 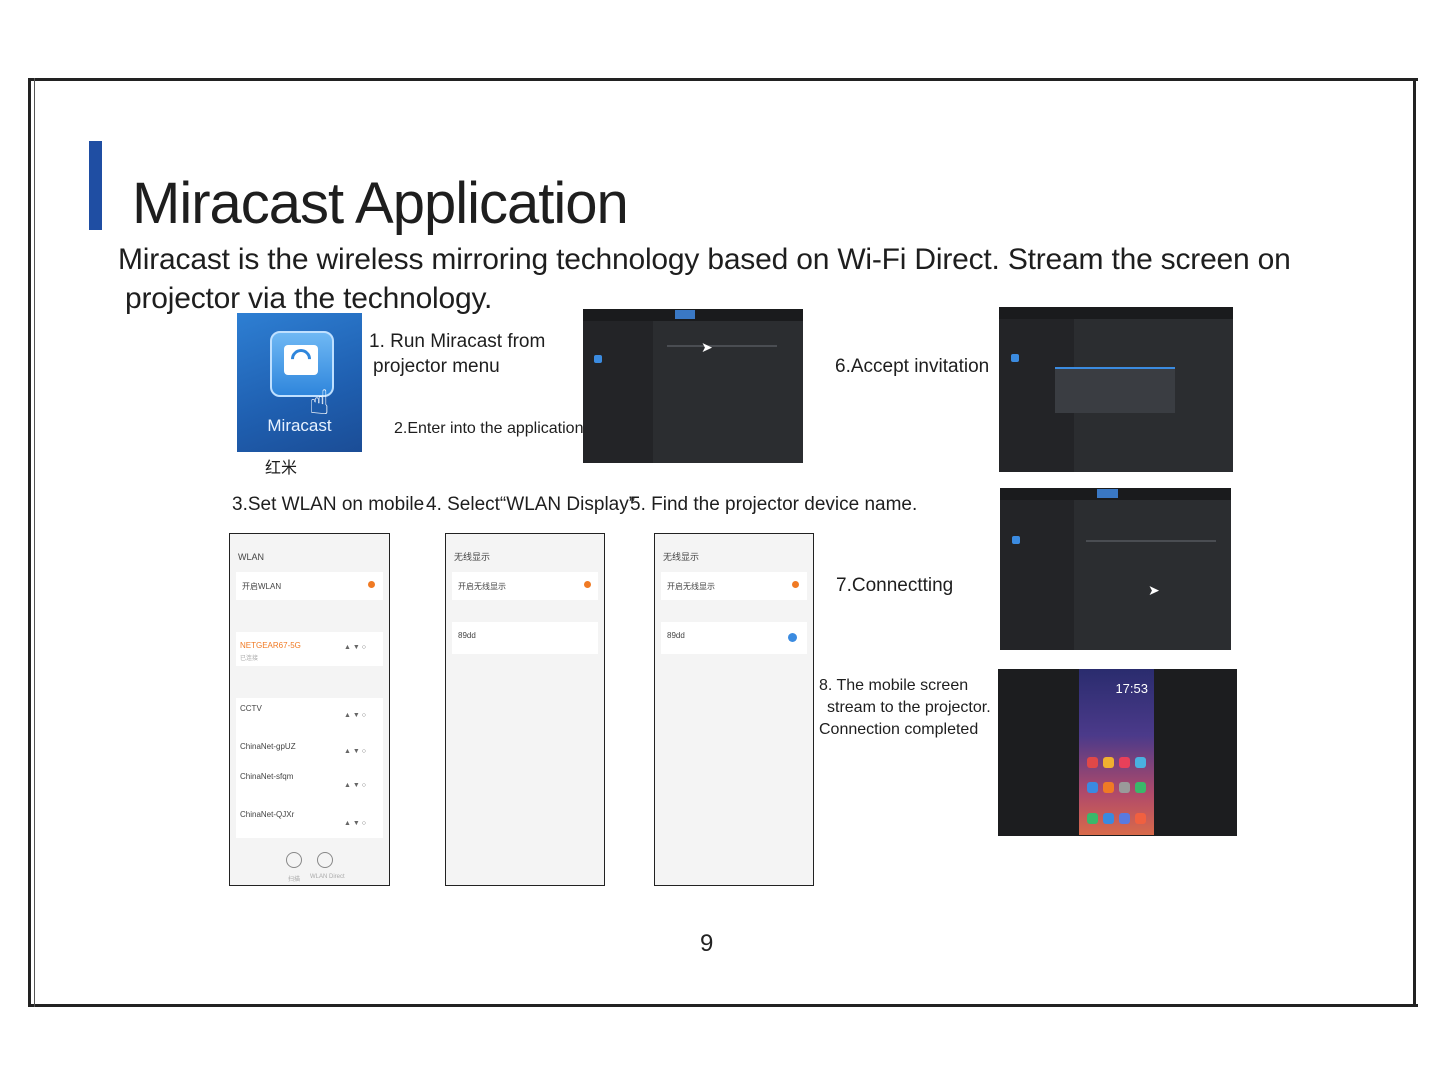 What do you see at coordinates (912, 366) in the screenshot?
I see `step-6-label: 6.Accept invitation` at bounding box center [912, 366].